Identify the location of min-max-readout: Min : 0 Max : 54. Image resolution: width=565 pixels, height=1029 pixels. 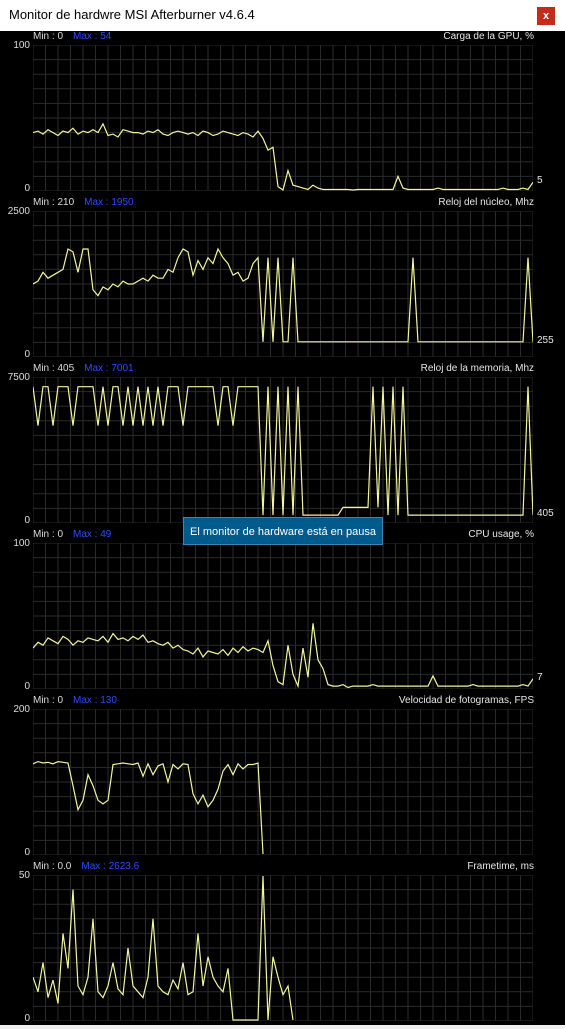
(72, 36).